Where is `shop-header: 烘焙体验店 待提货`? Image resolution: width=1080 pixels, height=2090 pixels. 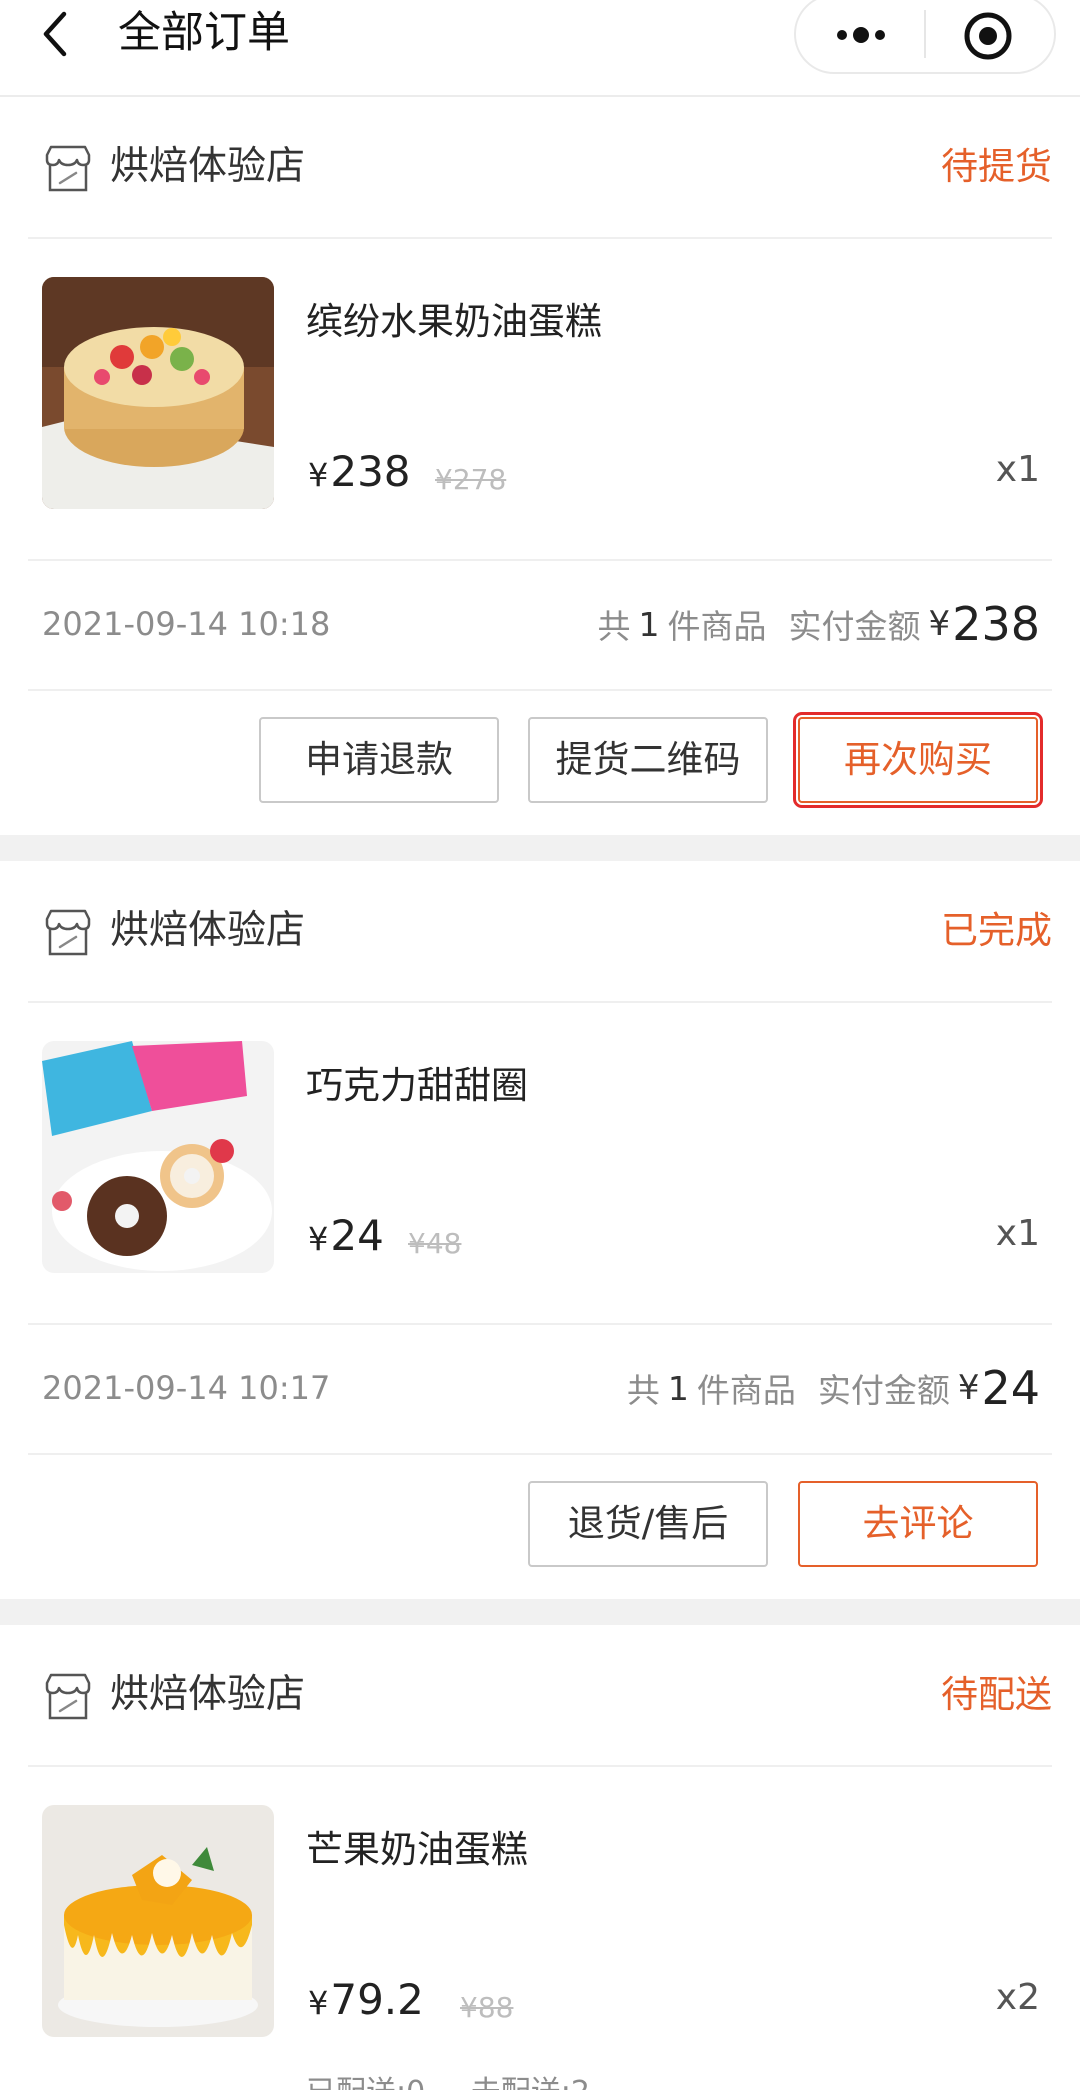
shop-header: 烘焙体验店 待提货 is located at coordinates (540, 168).